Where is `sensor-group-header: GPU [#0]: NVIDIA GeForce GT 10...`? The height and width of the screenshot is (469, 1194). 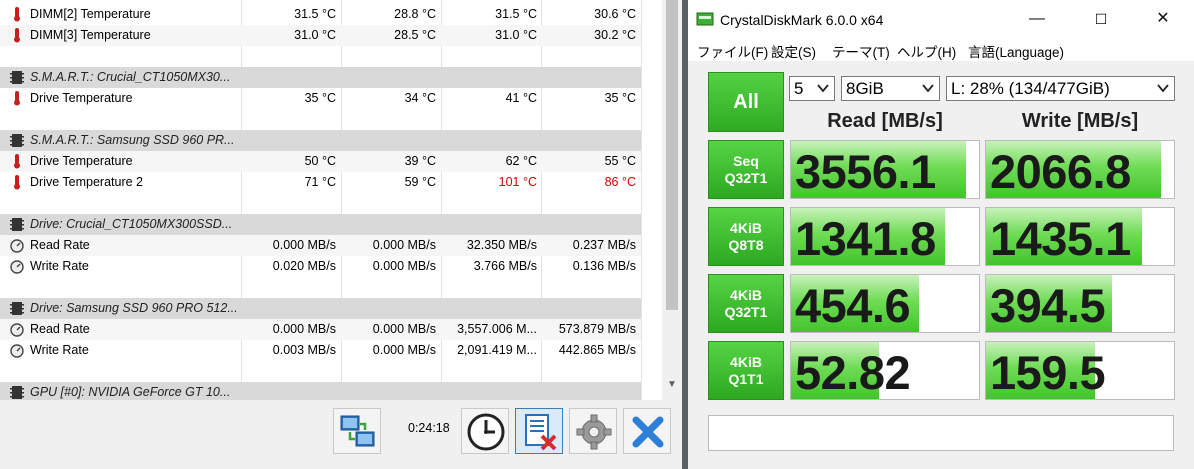 sensor-group-header: GPU [#0]: NVIDIA GeForce GT 10... is located at coordinates (320, 391).